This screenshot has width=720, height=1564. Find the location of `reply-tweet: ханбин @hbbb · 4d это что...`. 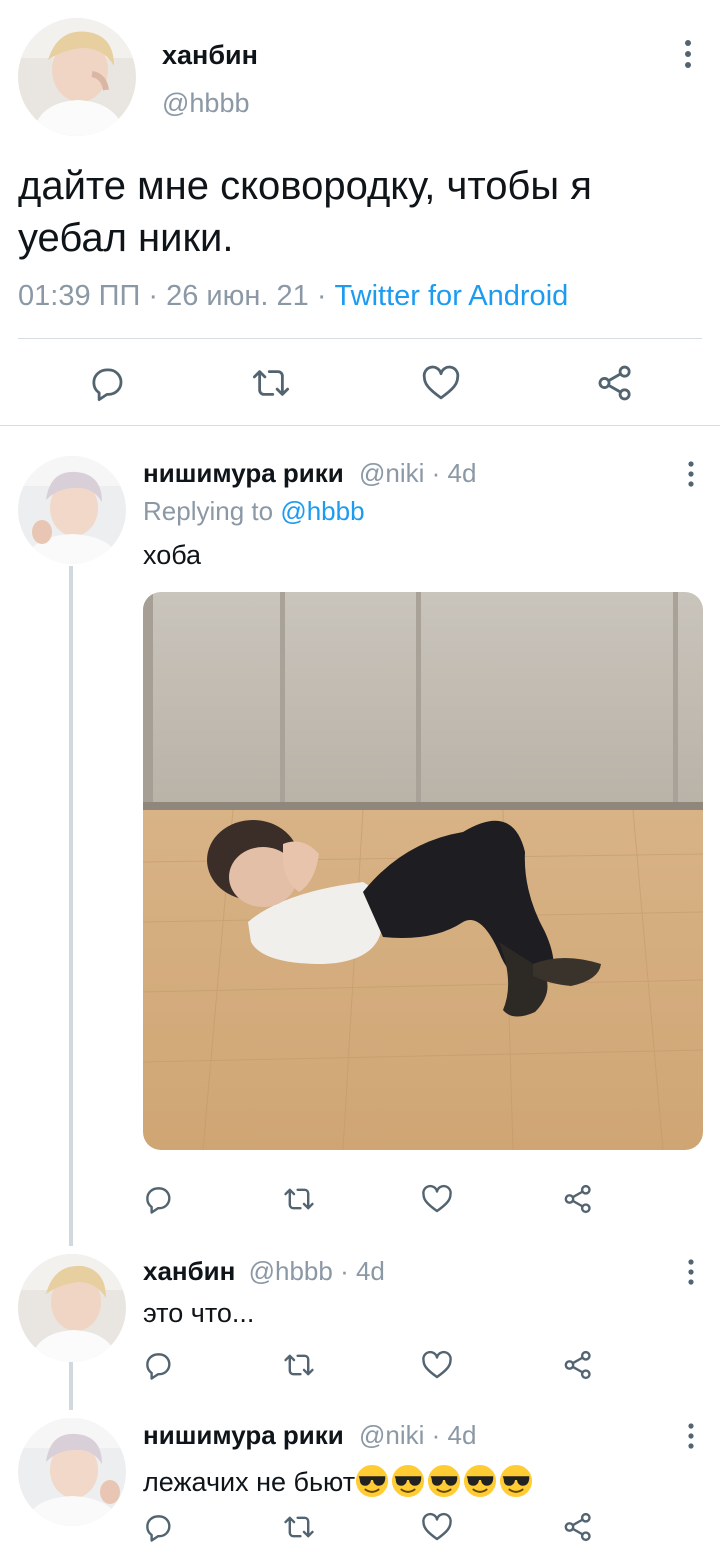

reply-tweet: ханбин @hbbb · 4d это что... is located at coordinates (360, 1328).